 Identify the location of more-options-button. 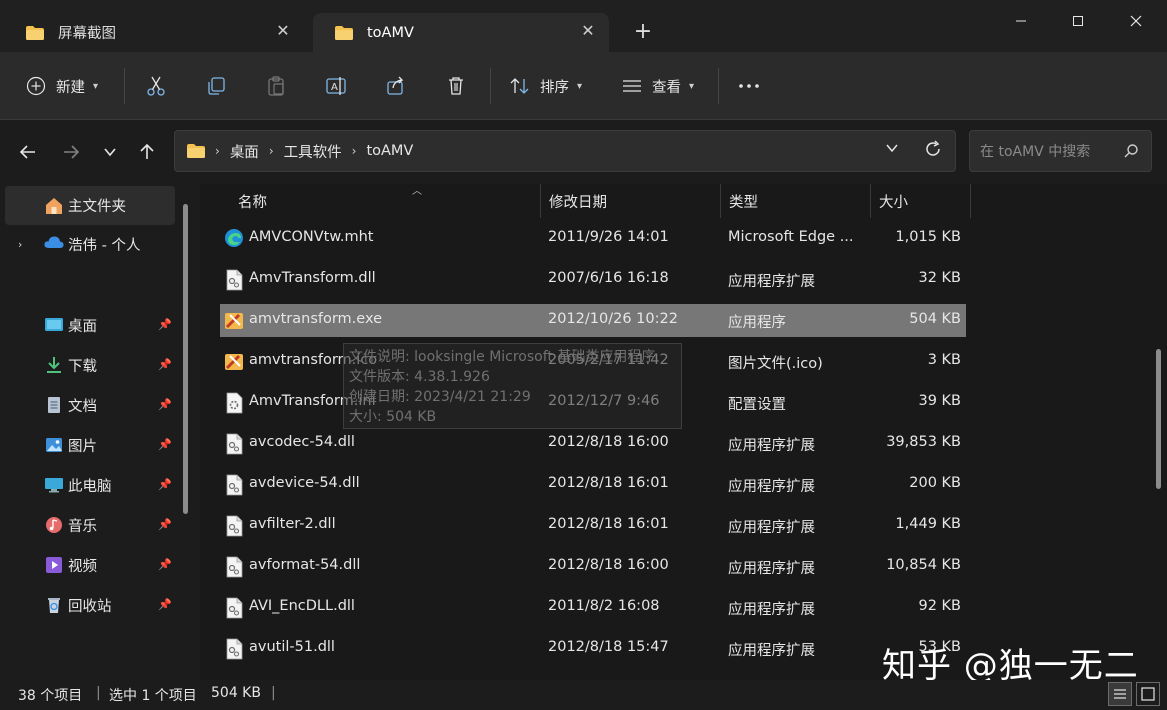
(749, 86).